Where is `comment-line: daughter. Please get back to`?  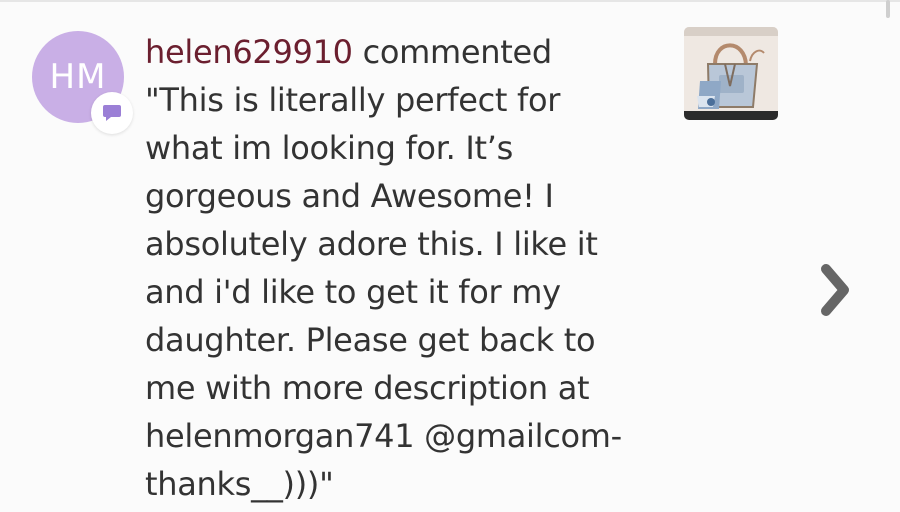
comment-line: daughter. Please get back to is located at coordinates (370, 340).